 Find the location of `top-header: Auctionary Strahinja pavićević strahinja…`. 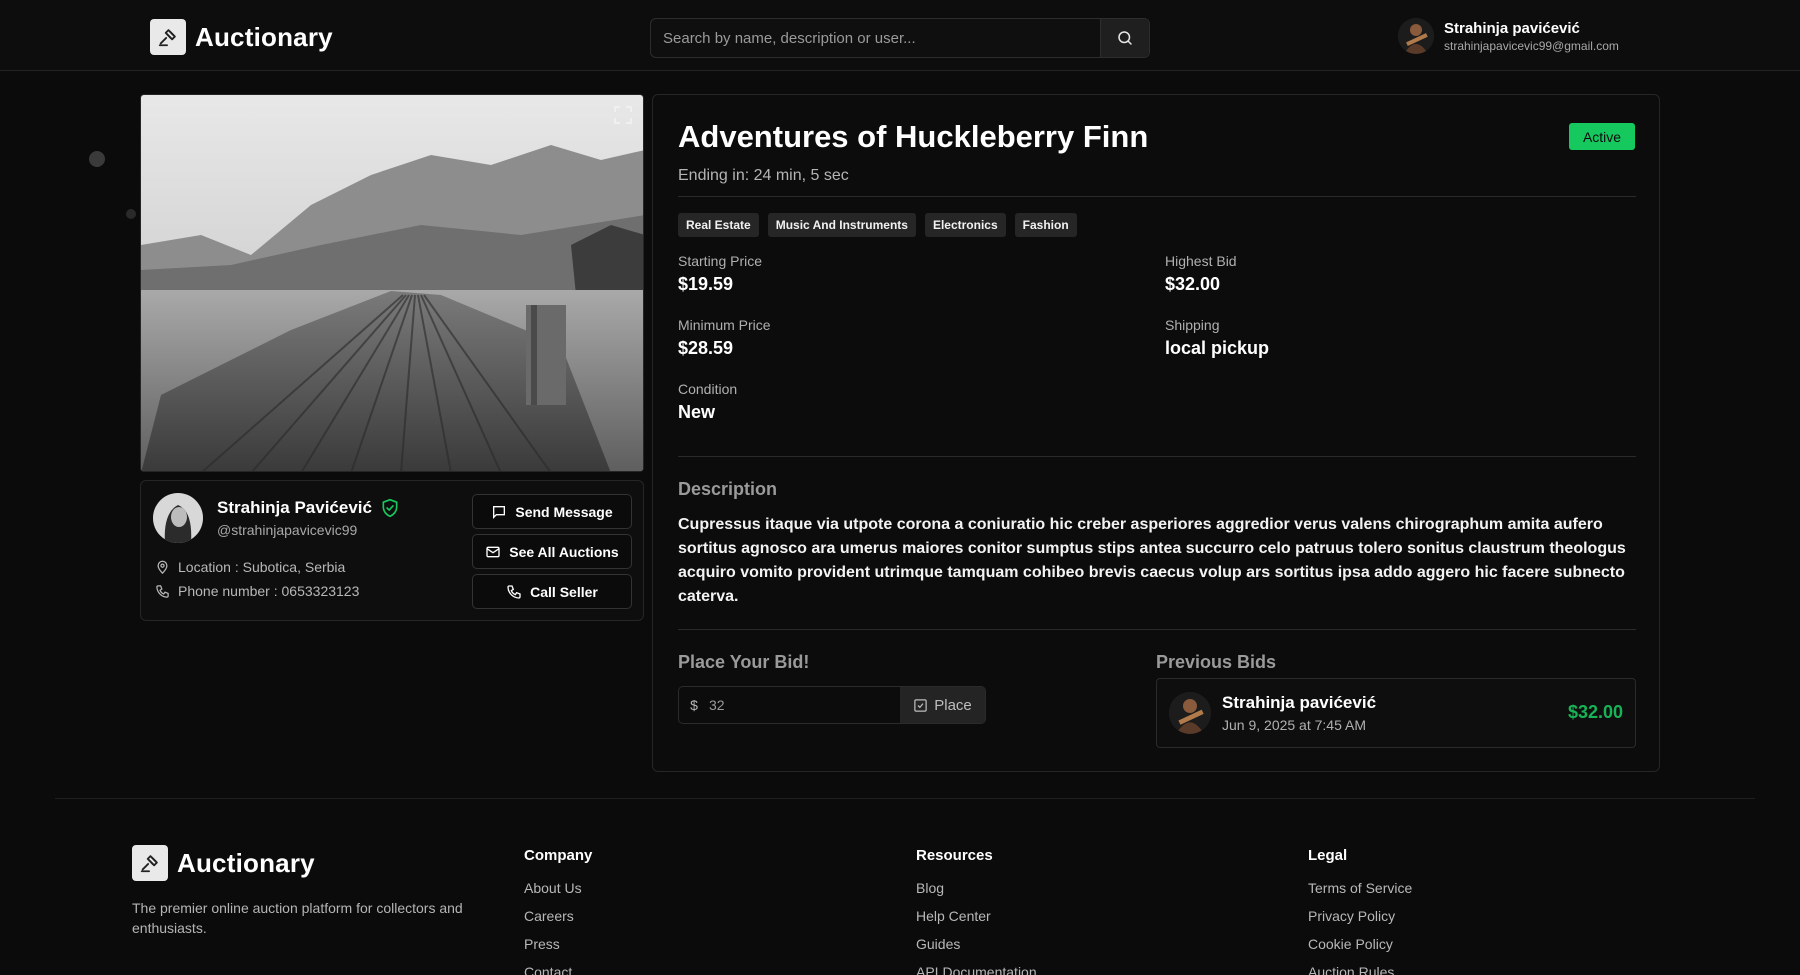

top-header: Auctionary Strahinja pavićević strahinja… is located at coordinates (900, 35).